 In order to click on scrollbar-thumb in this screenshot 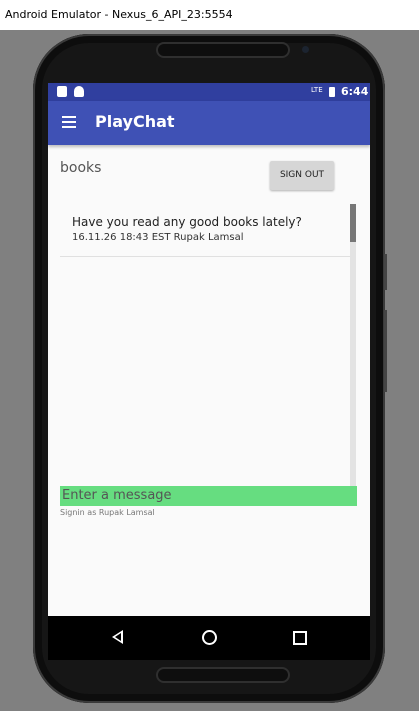, I will do `click(353, 223)`.